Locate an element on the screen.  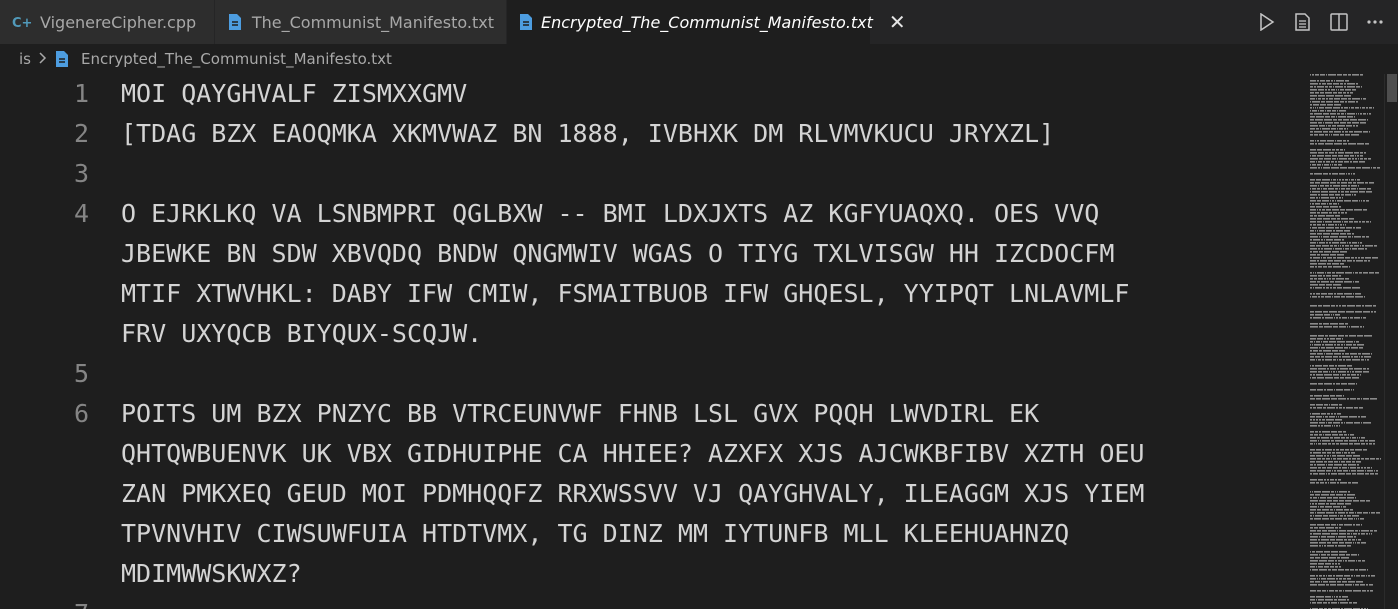
tab-encrypted-communist-manifesto-txt: Encrypted_The_Communist_Manifesto.txt ✕ is located at coordinates (706, 22).